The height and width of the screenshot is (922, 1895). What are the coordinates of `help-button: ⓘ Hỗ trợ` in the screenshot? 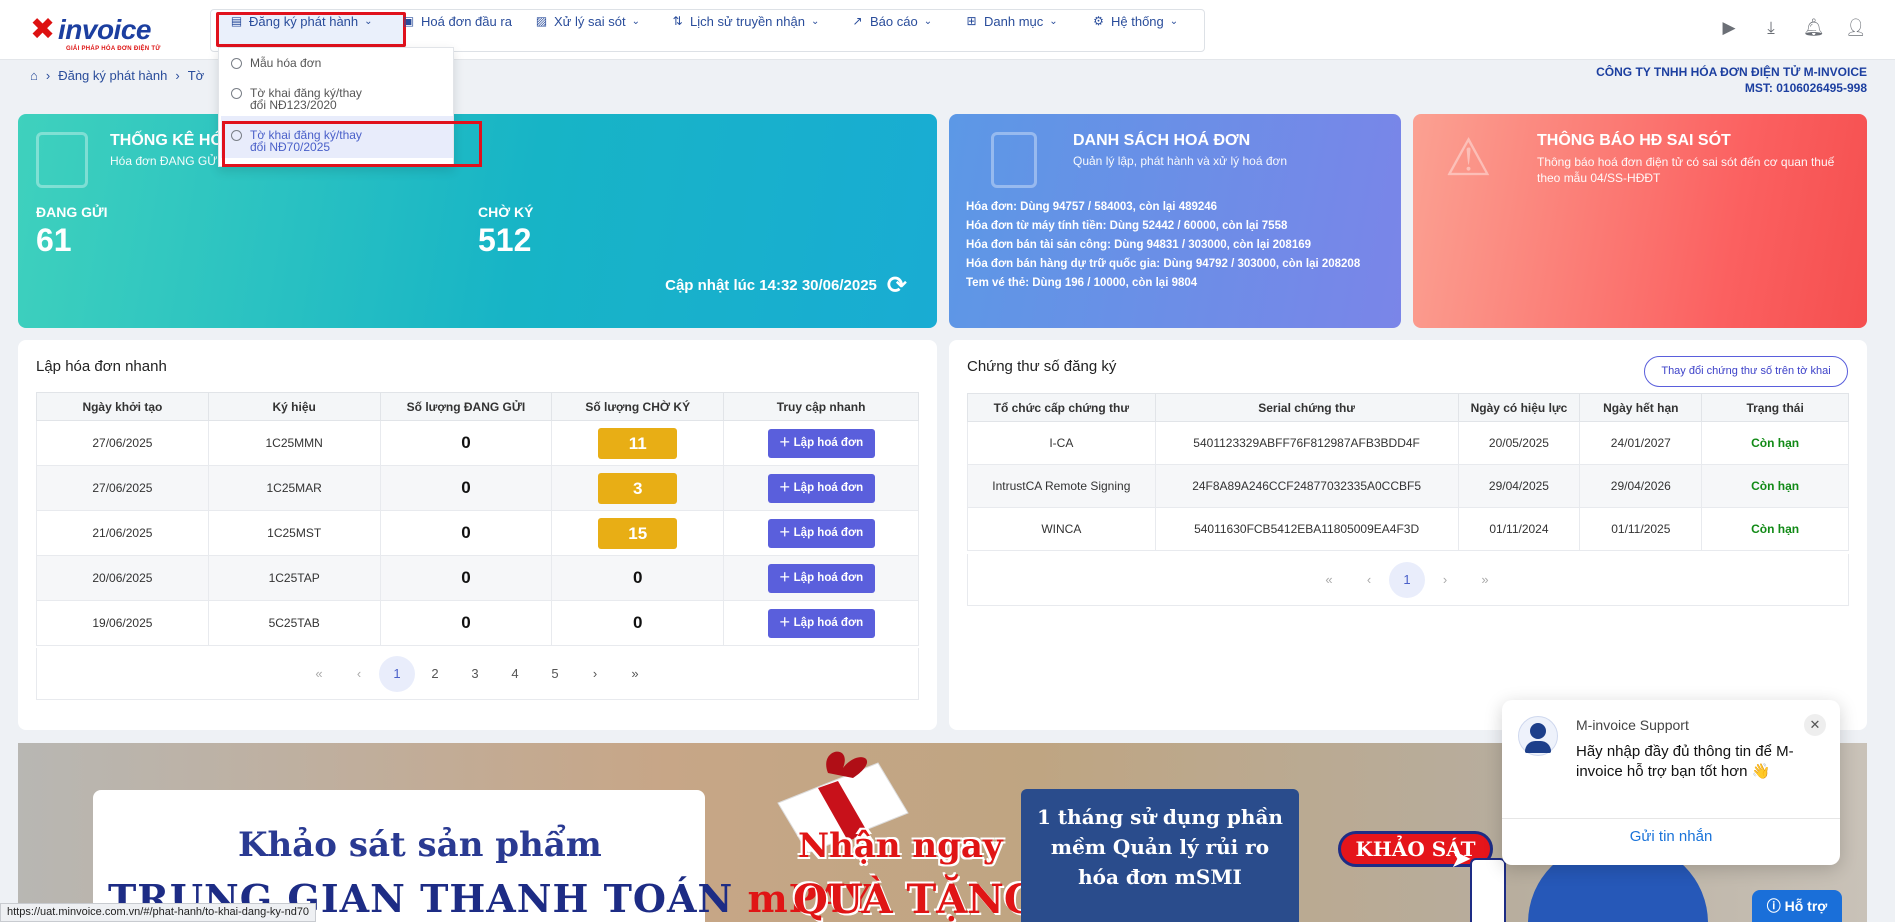 It's located at (1797, 906).